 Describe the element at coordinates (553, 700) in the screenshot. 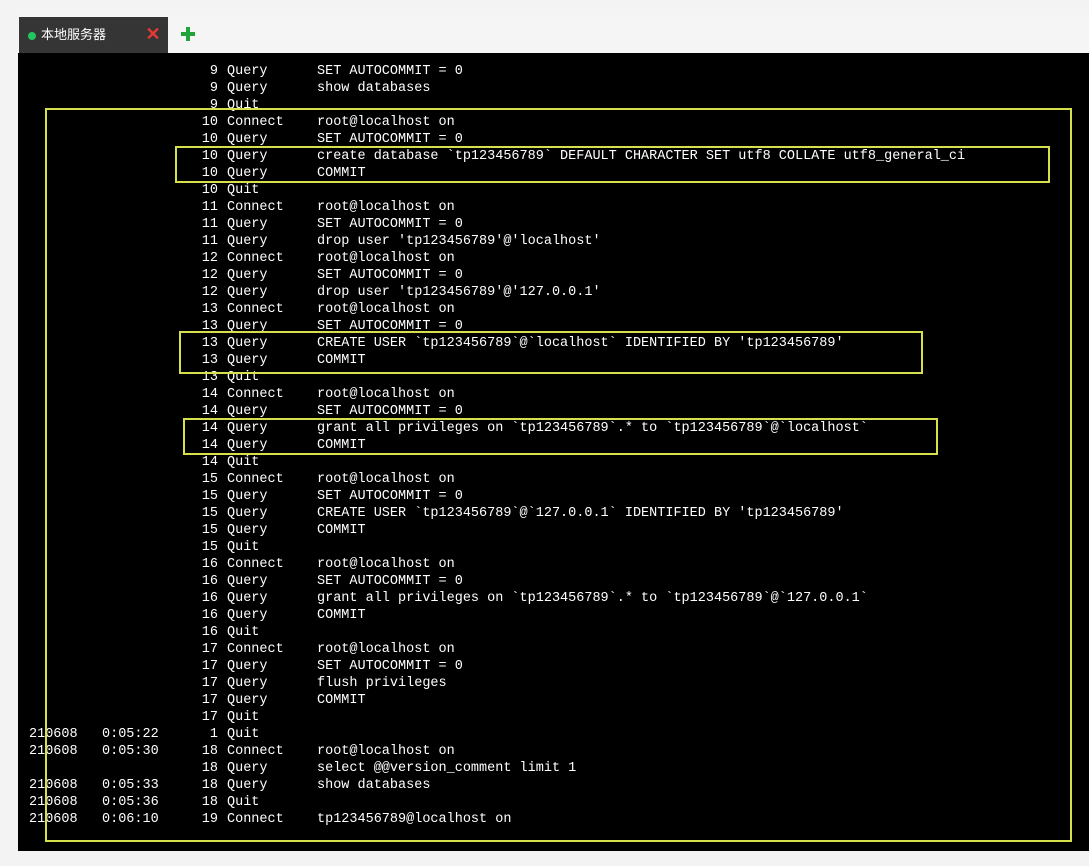

I see `log-line: 17 Query COMMIT` at that location.